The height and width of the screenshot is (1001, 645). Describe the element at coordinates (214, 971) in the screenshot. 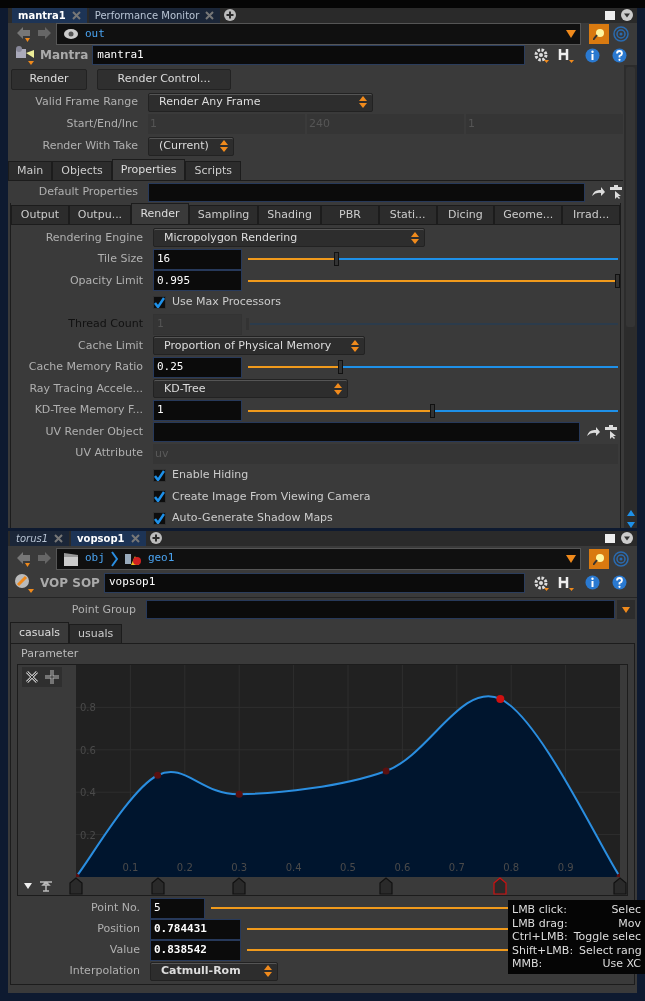

I see `dropdown-menu: Catmull-Rom` at that location.